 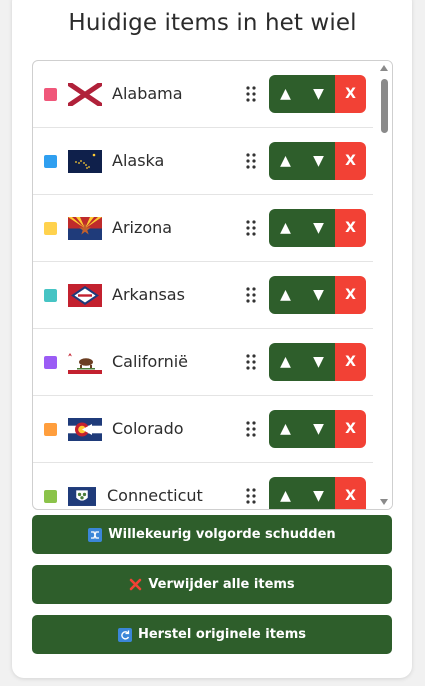 What do you see at coordinates (138, 160) in the screenshot?
I see `item-name: Alaska` at bounding box center [138, 160].